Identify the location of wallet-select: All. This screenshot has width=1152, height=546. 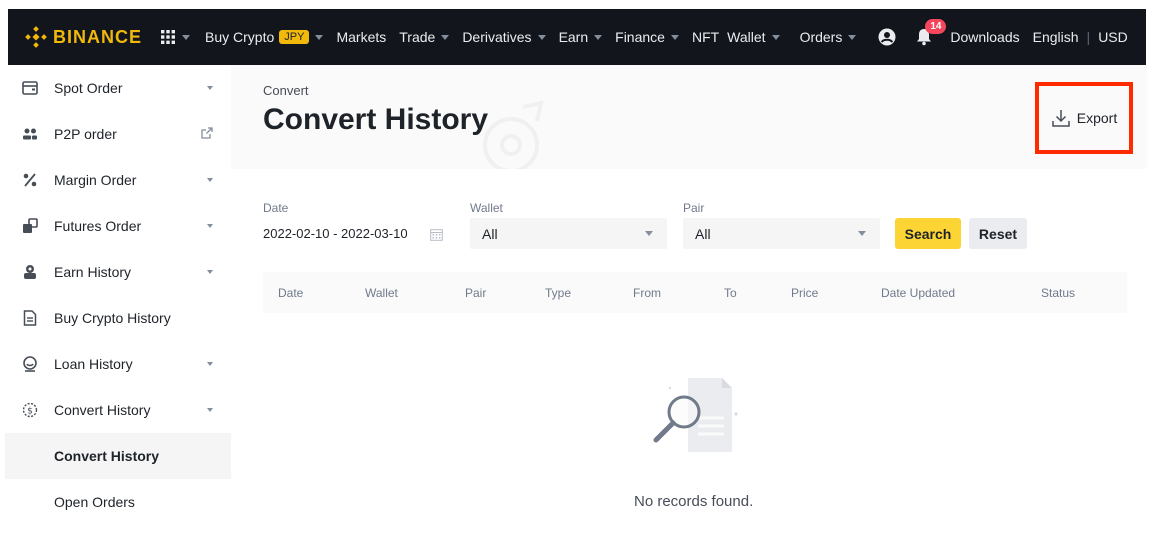
(568, 233).